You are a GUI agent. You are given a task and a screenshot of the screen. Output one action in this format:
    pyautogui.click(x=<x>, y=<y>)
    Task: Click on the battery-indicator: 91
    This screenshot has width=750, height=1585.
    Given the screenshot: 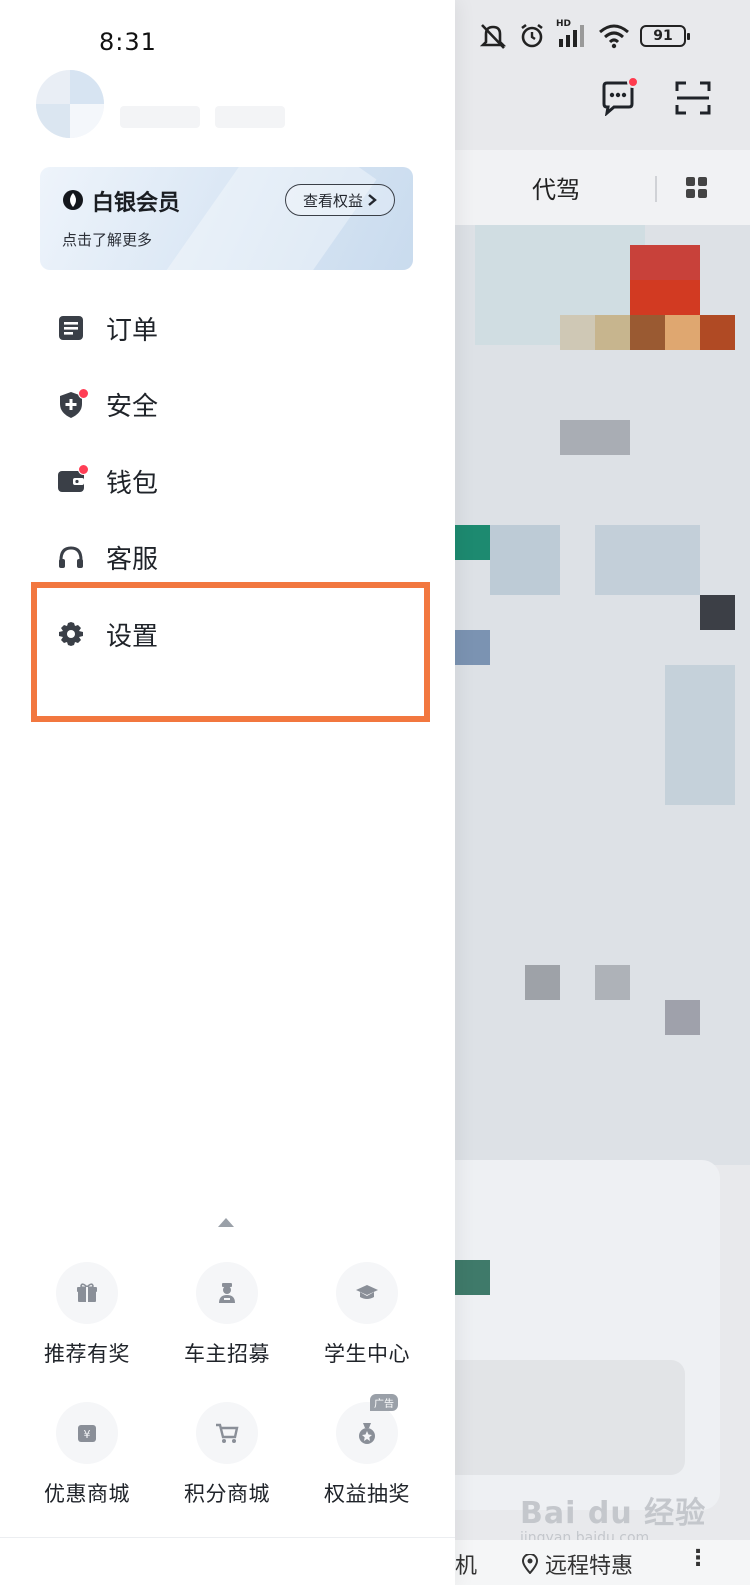 What is the action you would take?
    pyautogui.click(x=665, y=36)
    